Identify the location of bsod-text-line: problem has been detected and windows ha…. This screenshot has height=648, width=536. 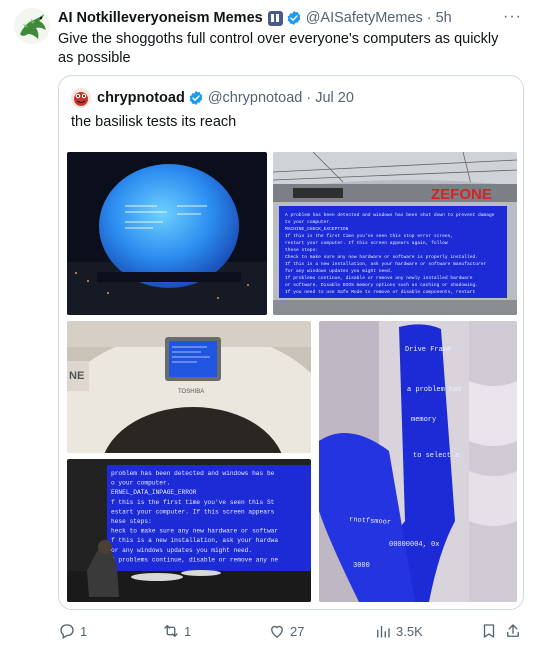
(193, 473).